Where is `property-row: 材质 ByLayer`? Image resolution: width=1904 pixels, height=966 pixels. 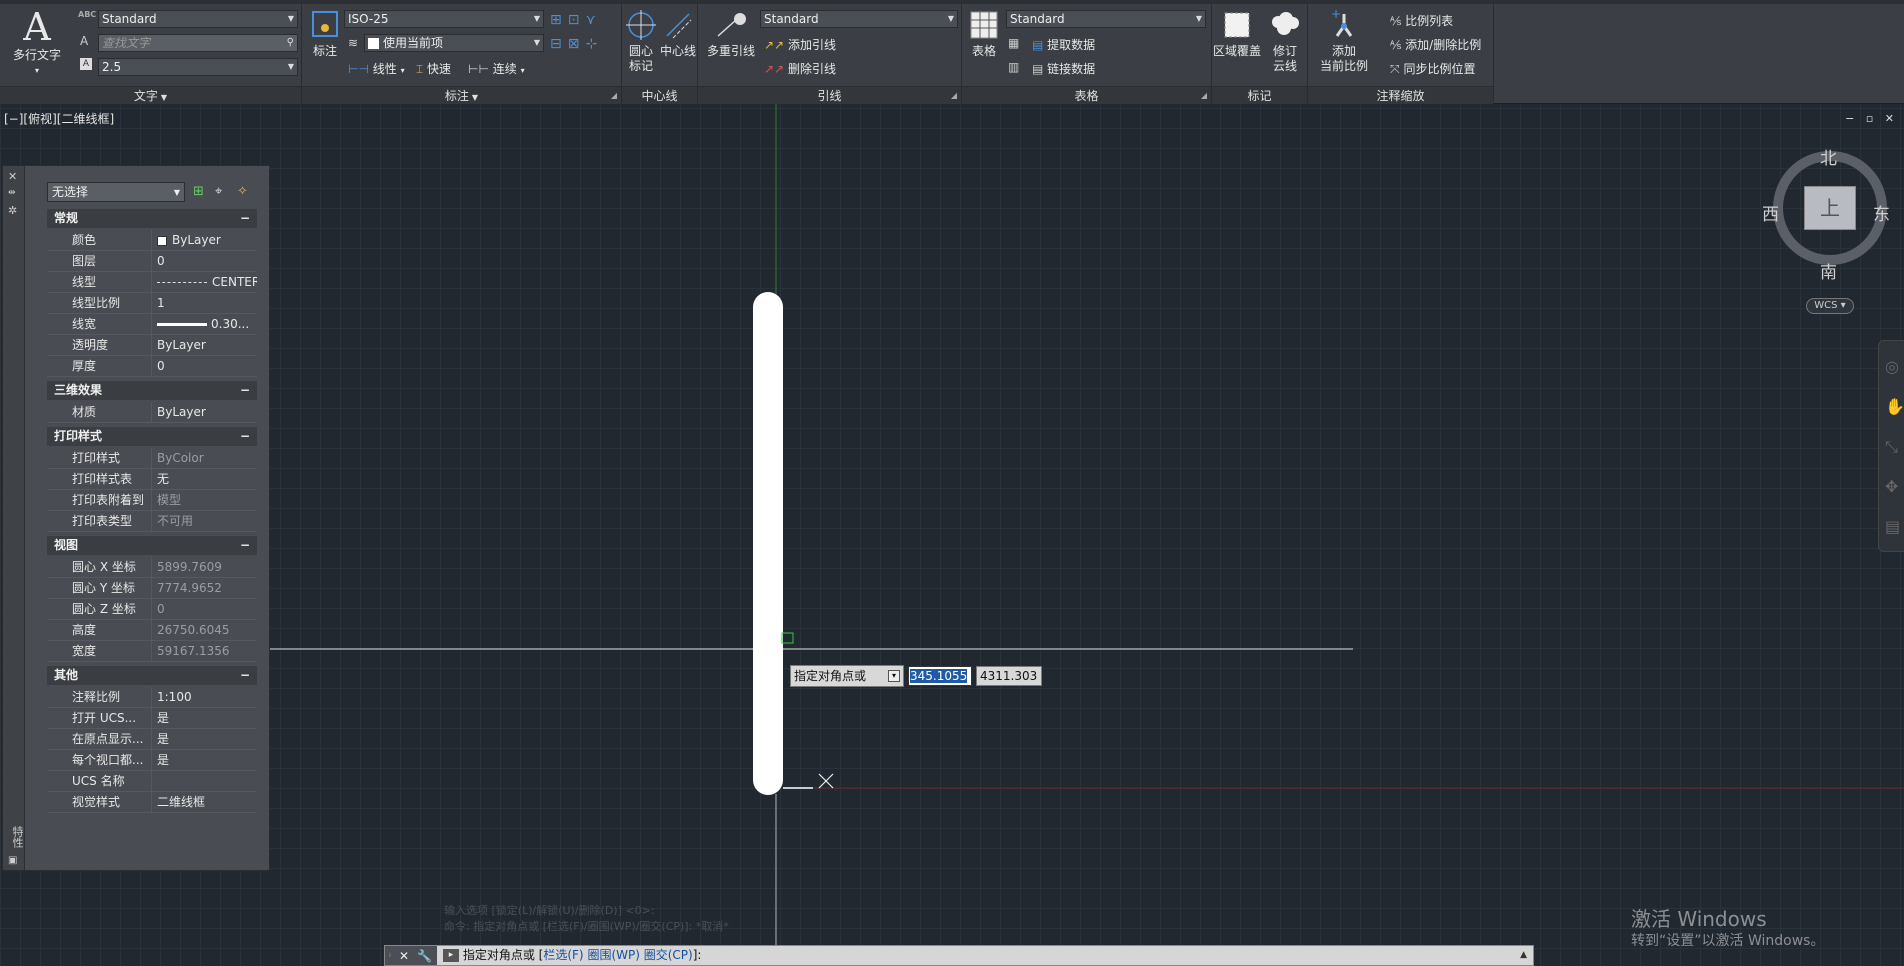 property-row: 材质 ByLayer is located at coordinates (152, 412).